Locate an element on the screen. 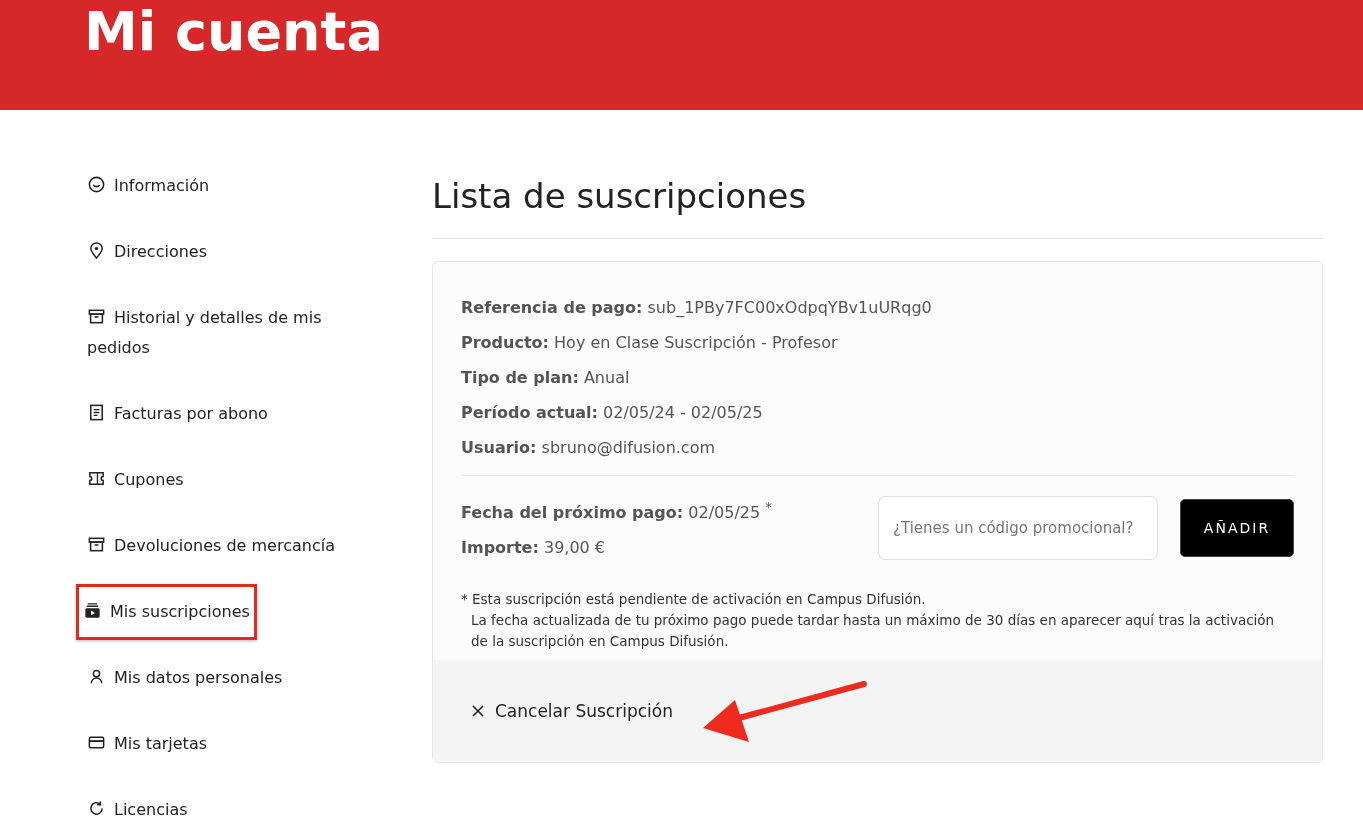  location-pin-icon is located at coordinates (96, 250).